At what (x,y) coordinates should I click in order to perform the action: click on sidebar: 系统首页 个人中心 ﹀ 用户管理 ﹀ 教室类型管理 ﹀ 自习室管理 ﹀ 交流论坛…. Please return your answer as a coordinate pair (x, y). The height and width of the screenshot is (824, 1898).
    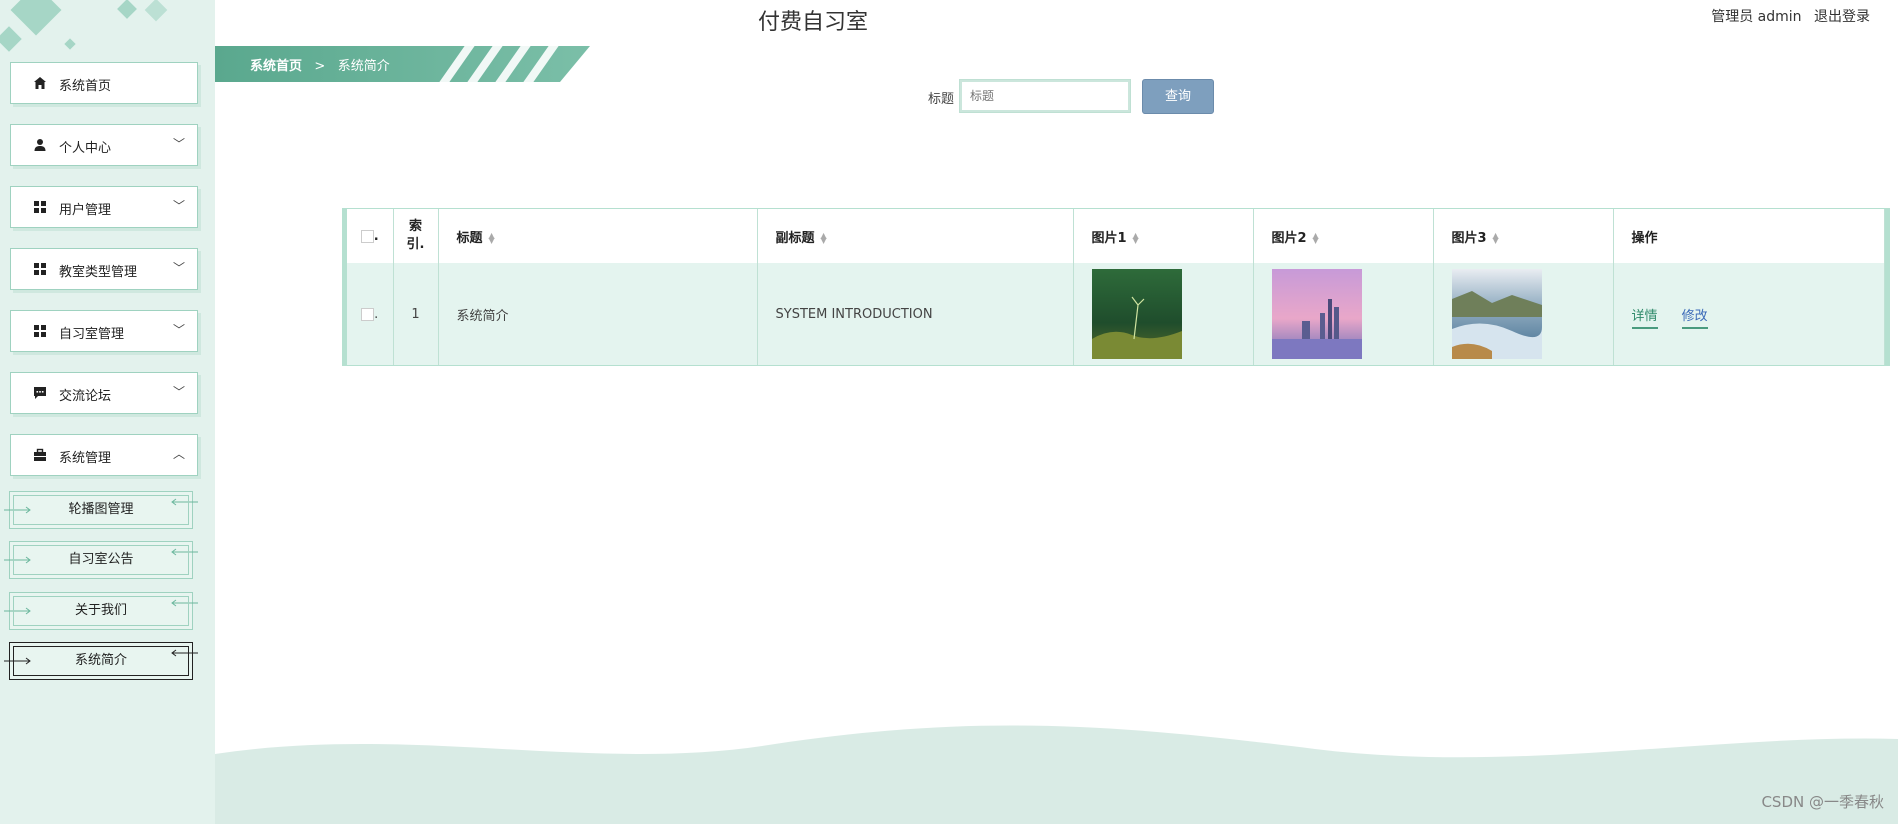
    Looking at the image, I should click on (107, 412).